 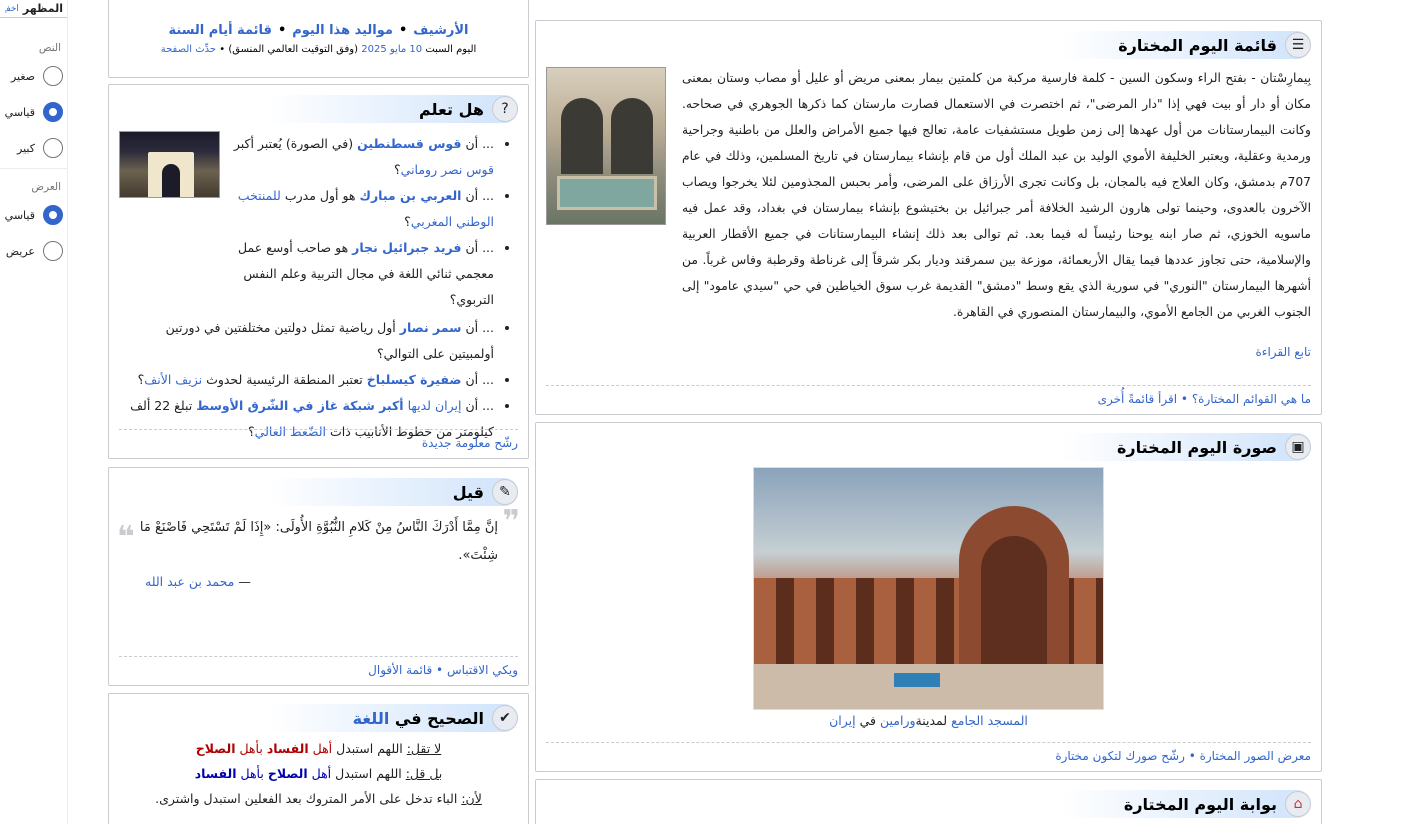 I want to click on featured-list-header: ☰ قائمة اليوم المختارة, so click(x=928, y=45).